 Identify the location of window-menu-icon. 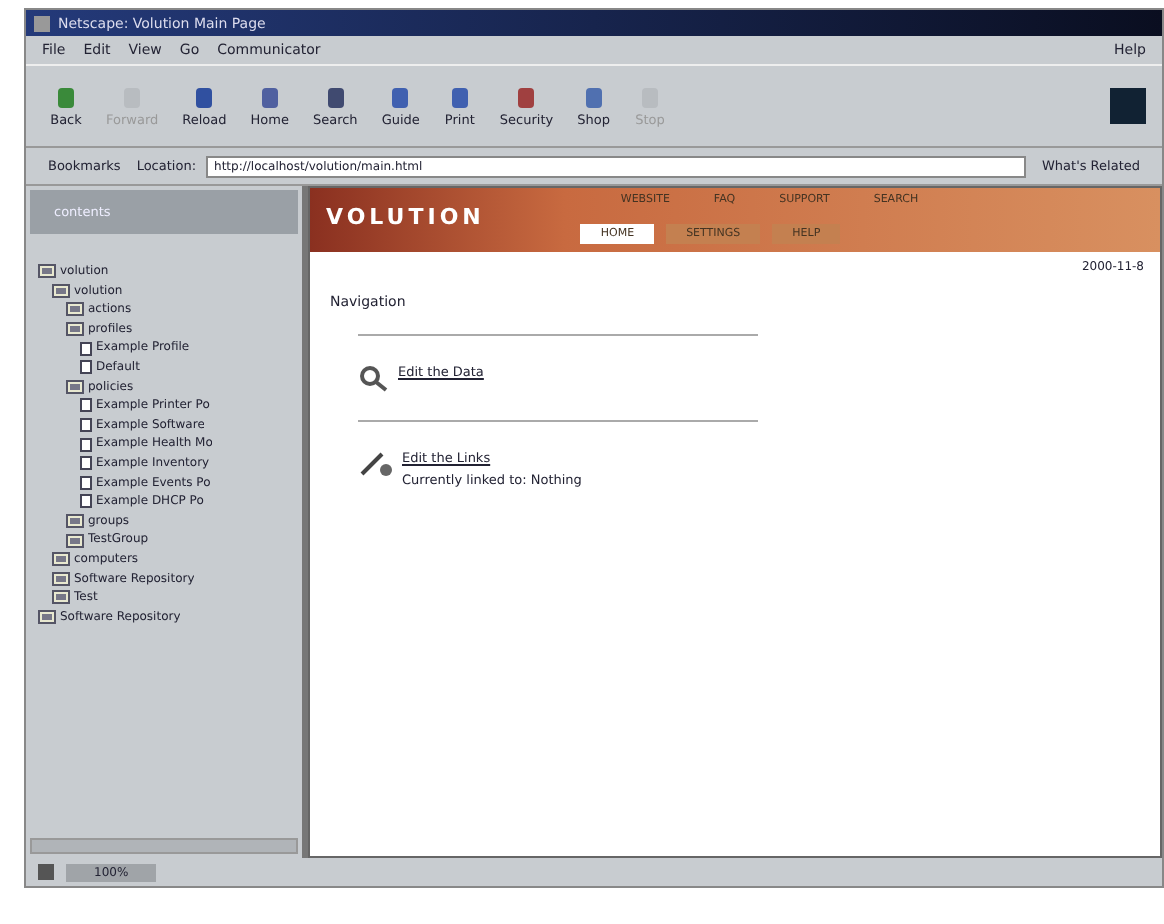
(42, 23).